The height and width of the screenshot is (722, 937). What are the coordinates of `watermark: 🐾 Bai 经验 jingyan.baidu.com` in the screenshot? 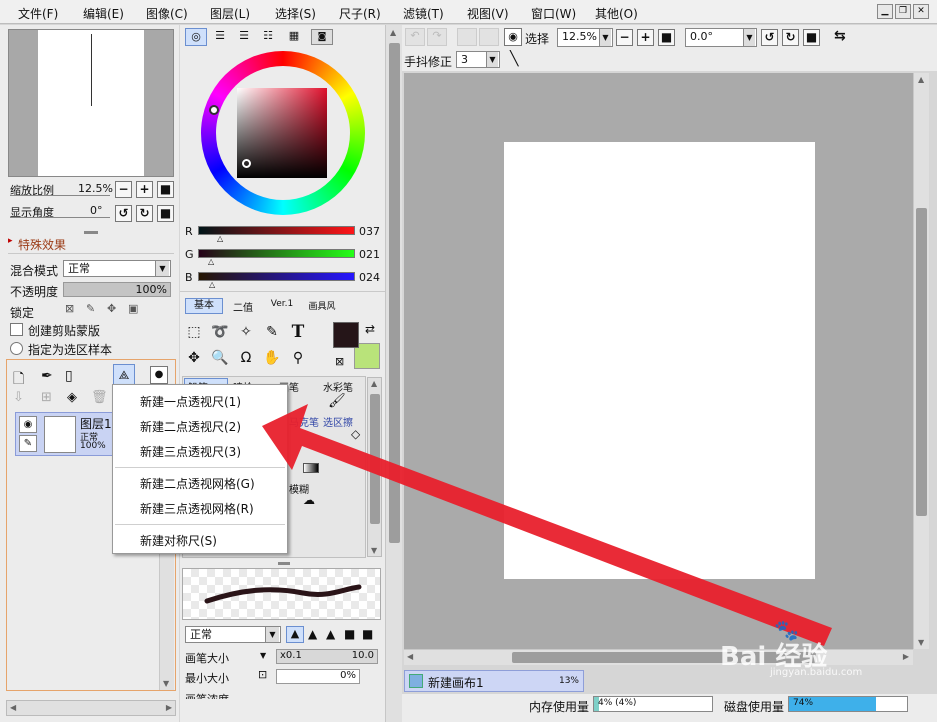 It's located at (813, 648).